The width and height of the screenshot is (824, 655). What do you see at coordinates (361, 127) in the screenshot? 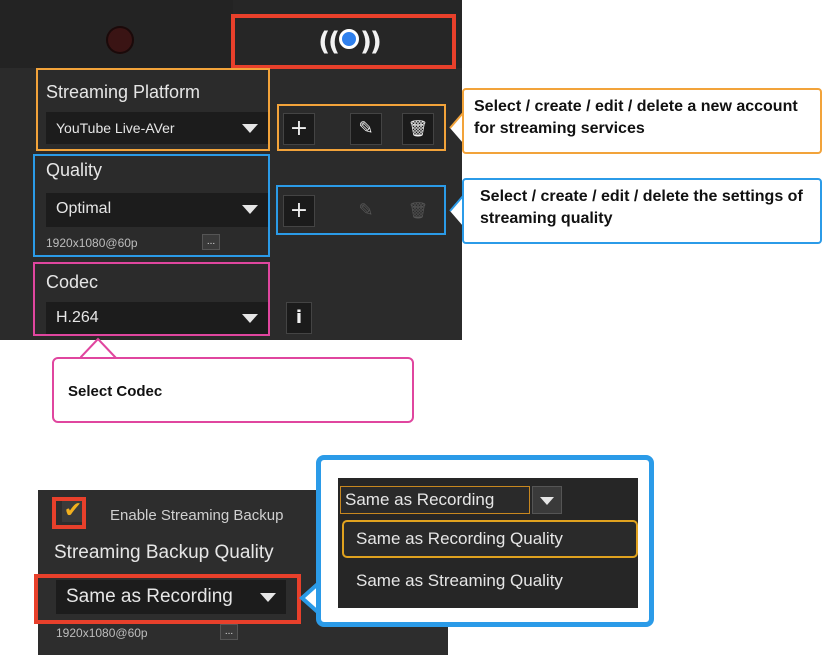
I see `platform-buttons-highlight` at bounding box center [361, 127].